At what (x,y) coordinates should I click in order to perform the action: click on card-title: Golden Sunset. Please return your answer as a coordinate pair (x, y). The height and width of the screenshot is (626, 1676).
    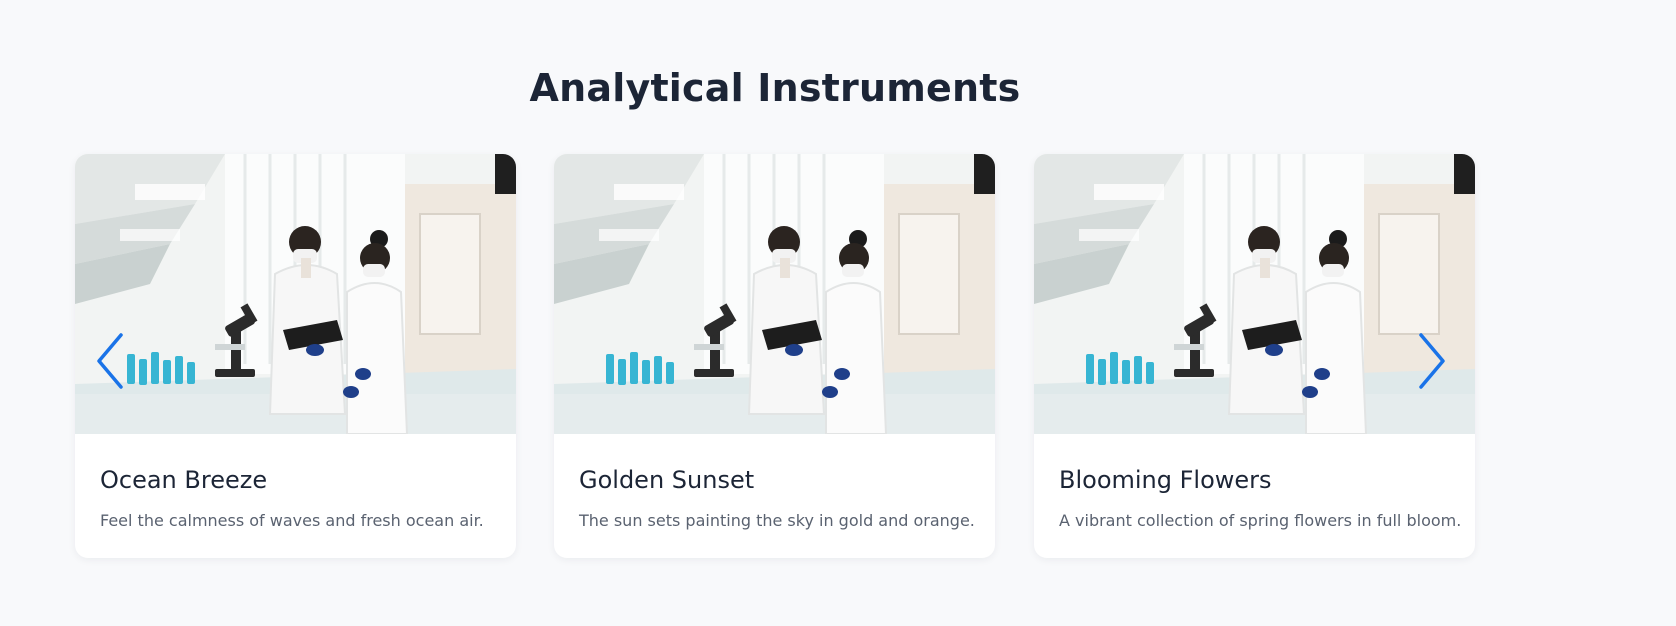
    Looking at the image, I should click on (667, 480).